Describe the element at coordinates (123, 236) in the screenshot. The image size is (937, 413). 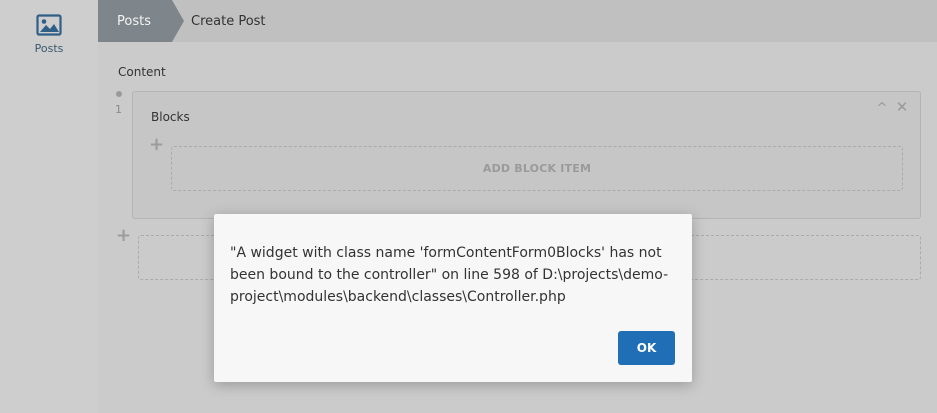
I see `add-item-icon: +` at that location.